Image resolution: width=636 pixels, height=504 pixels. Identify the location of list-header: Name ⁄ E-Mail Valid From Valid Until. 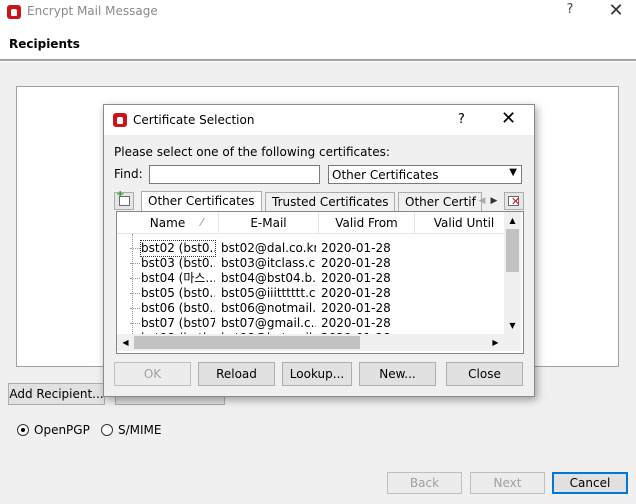
(310, 223).